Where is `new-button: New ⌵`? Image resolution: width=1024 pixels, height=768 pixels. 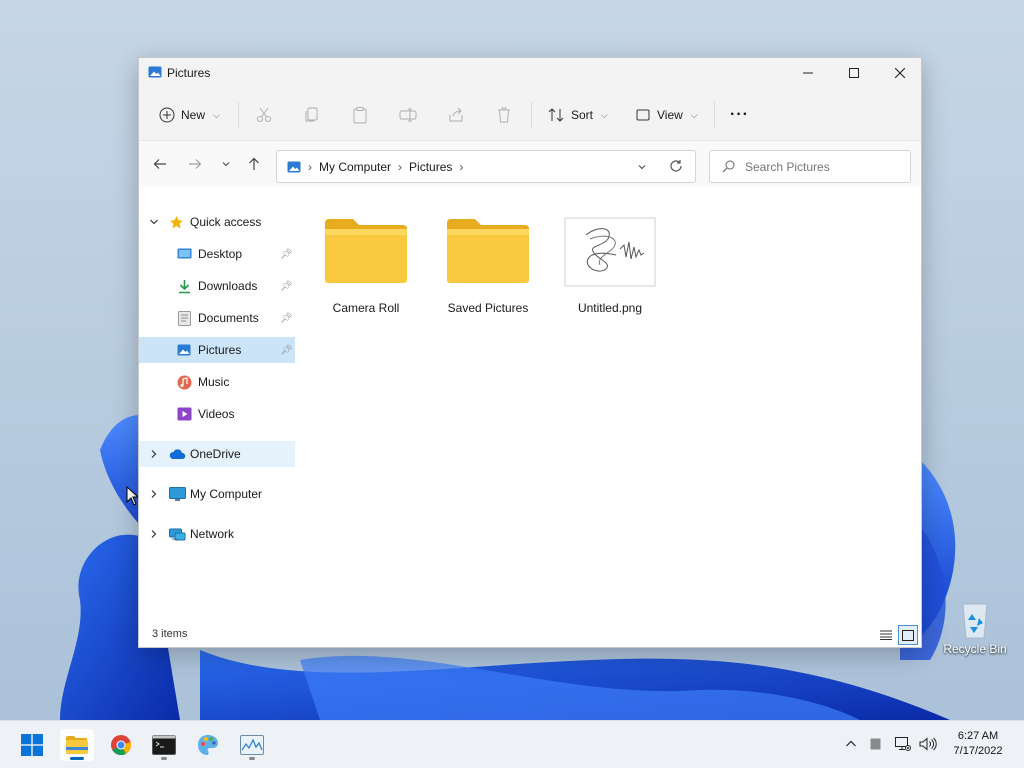 new-button: New ⌵ is located at coordinates (189, 115).